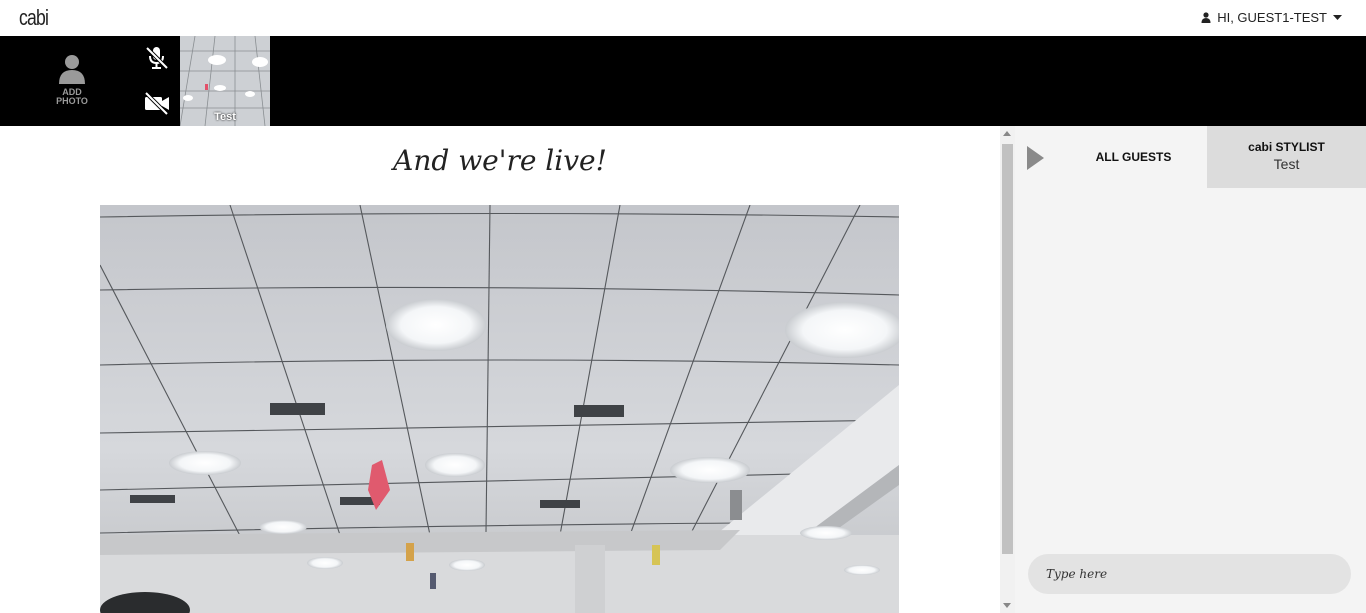  I want to click on user-icon, so click(1206, 17).